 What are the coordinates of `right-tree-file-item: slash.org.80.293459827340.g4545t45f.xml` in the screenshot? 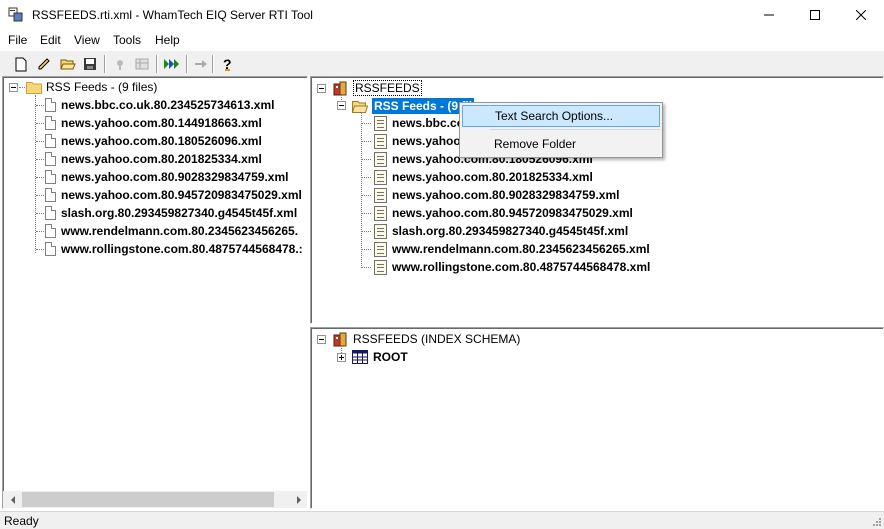 It's located at (501, 231).